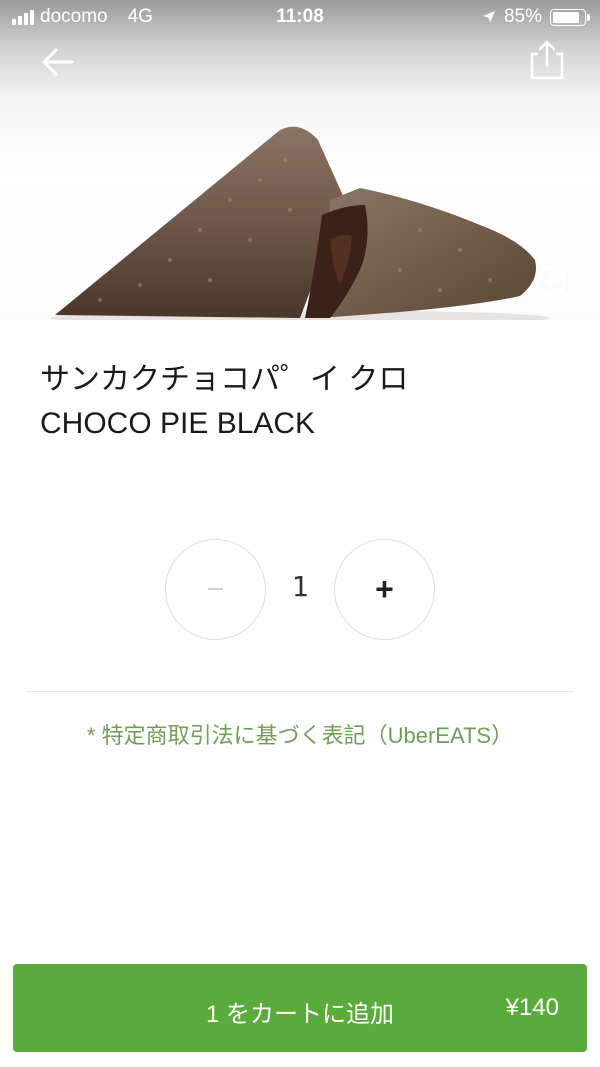  Describe the element at coordinates (300, 691) in the screenshot. I see `divider` at that location.